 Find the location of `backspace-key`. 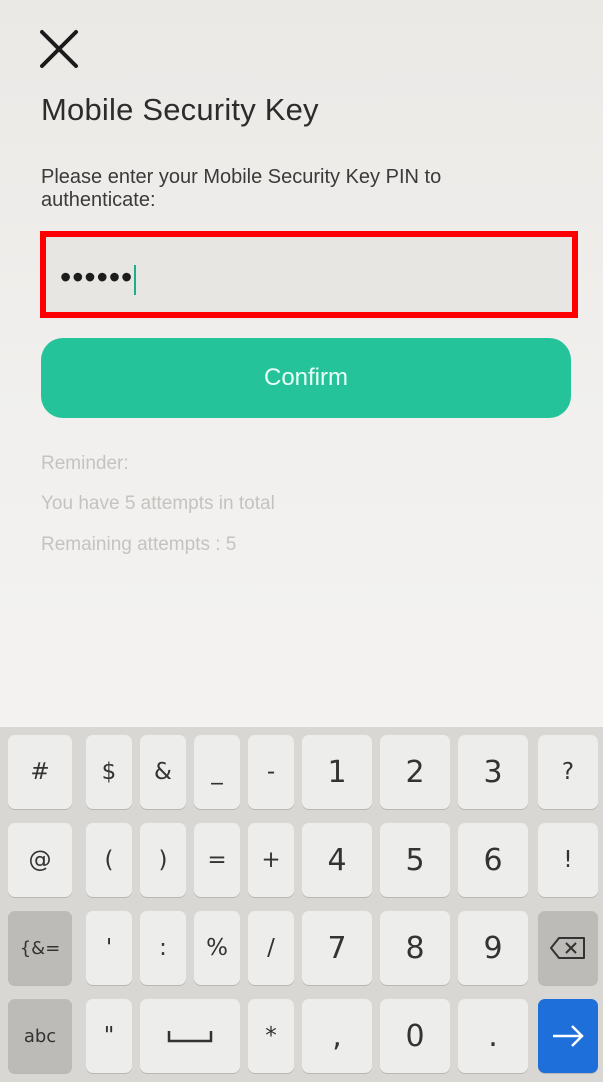

backspace-key is located at coordinates (568, 948).